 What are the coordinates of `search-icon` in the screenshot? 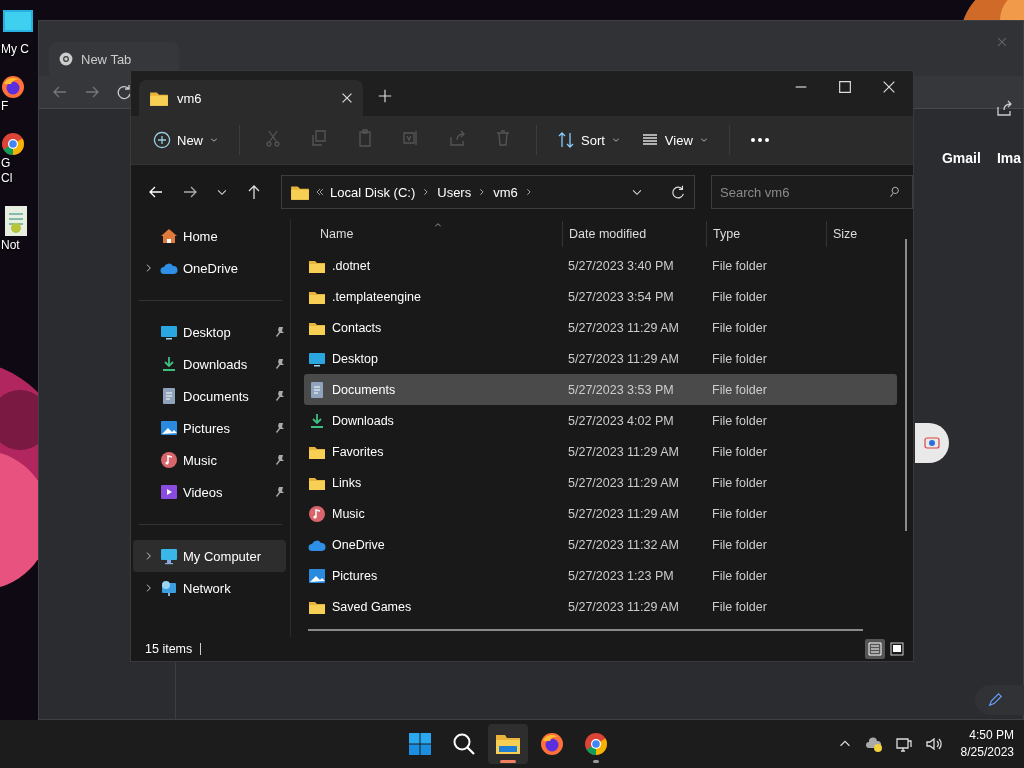 It's located at (464, 744).